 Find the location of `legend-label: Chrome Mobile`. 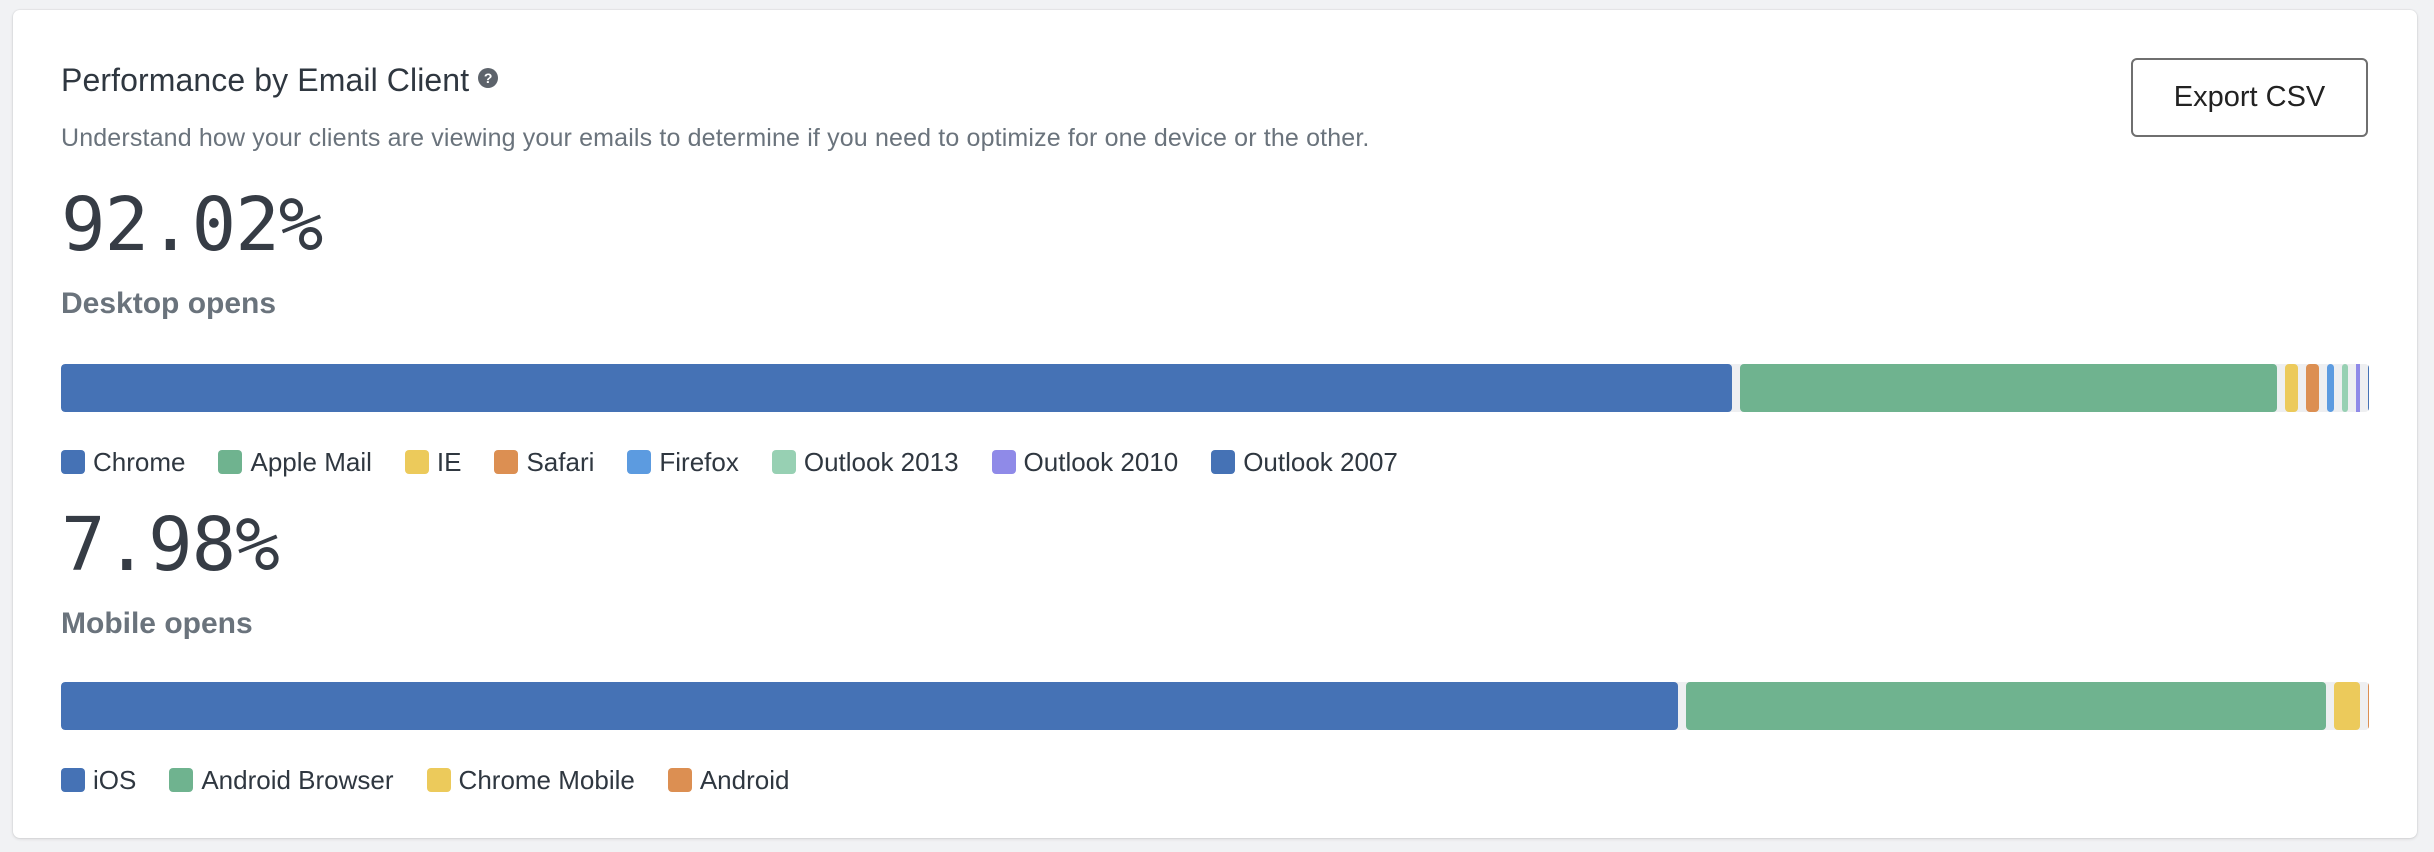

legend-label: Chrome Mobile is located at coordinates (546, 779).